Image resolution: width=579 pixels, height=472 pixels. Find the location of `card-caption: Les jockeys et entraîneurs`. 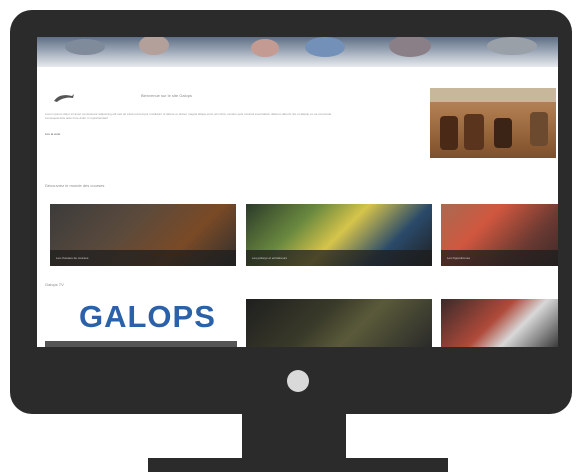

card-caption: Les jockeys et entraîneurs is located at coordinates (339, 258).